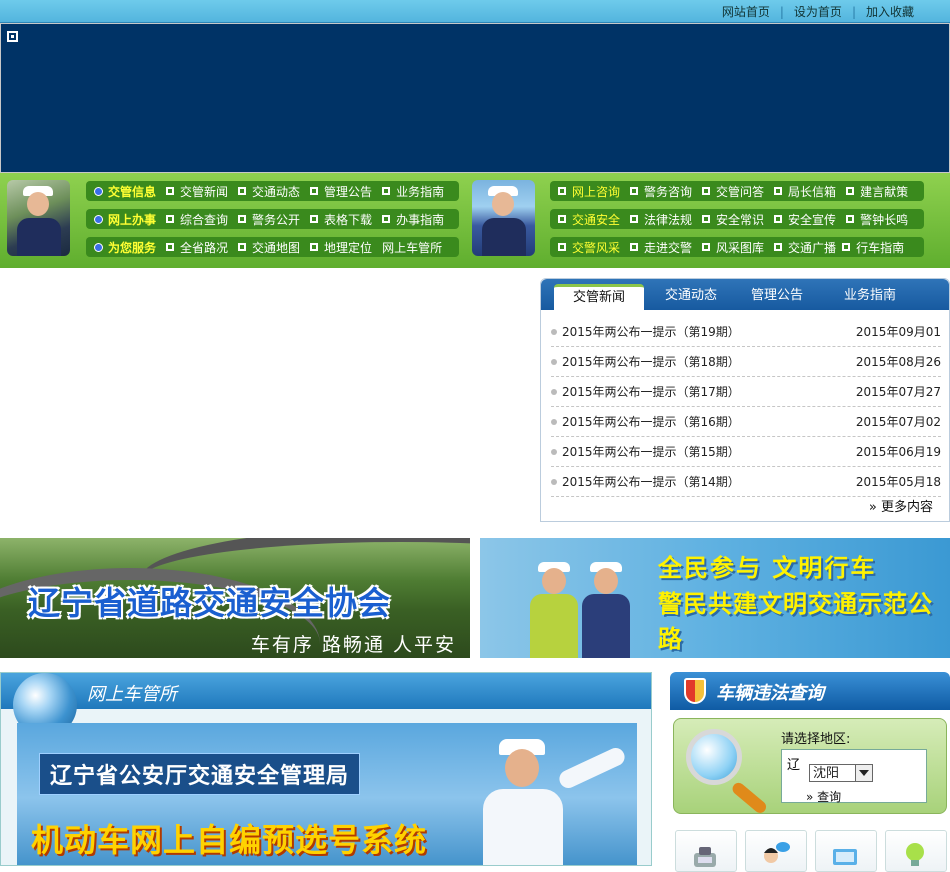 The height and width of the screenshot is (872, 950). What do you see at coordinates (691, 297) in the screenshot?
I see `tab-traffic-dynamics: 交通动态` at bounding box center [691, 297].